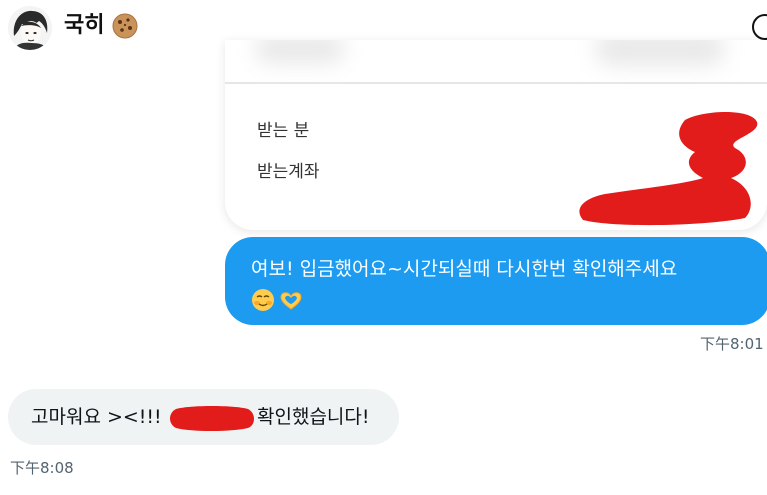 The width and height of the screenshot is (767, 495). What do you see at coordinates (496, 83) in the screenshot?
I see `divider` at bounding box center [496, 83].